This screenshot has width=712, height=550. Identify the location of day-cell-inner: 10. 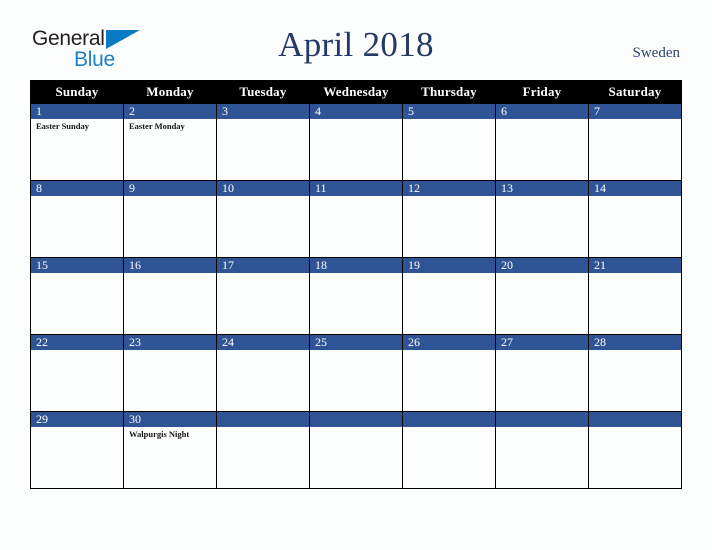
(263, 219).